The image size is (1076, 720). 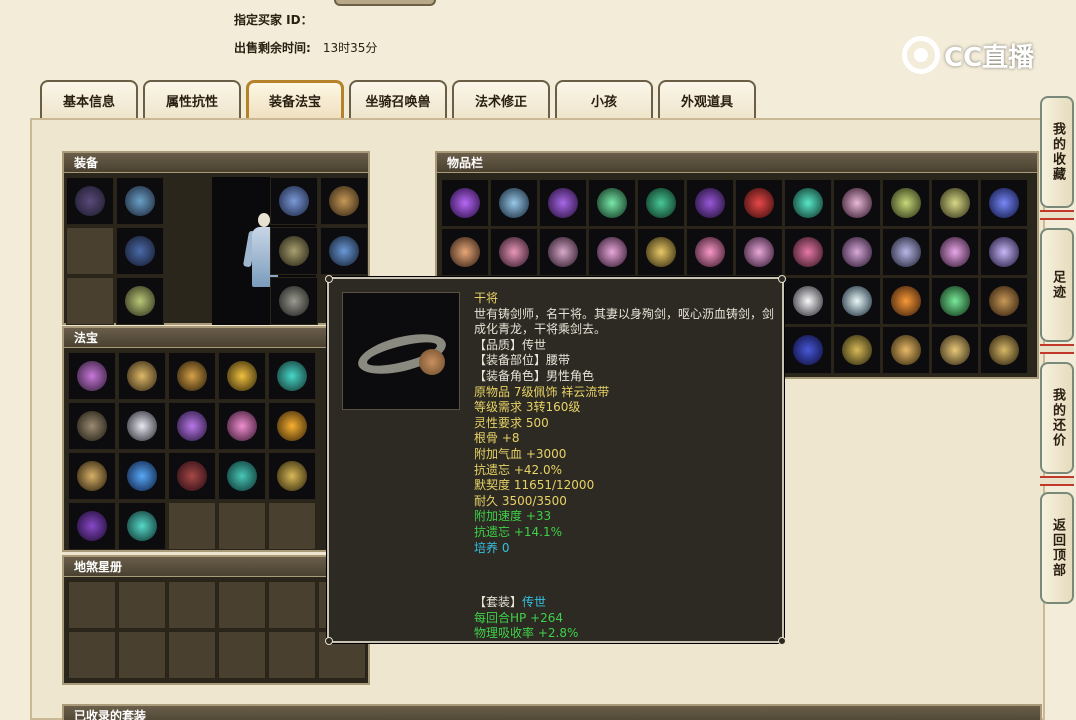 What do you see at coordinates (90, 201) in the screenshot?
I see `equip-slot-armor` at bounding box center [90, 201].